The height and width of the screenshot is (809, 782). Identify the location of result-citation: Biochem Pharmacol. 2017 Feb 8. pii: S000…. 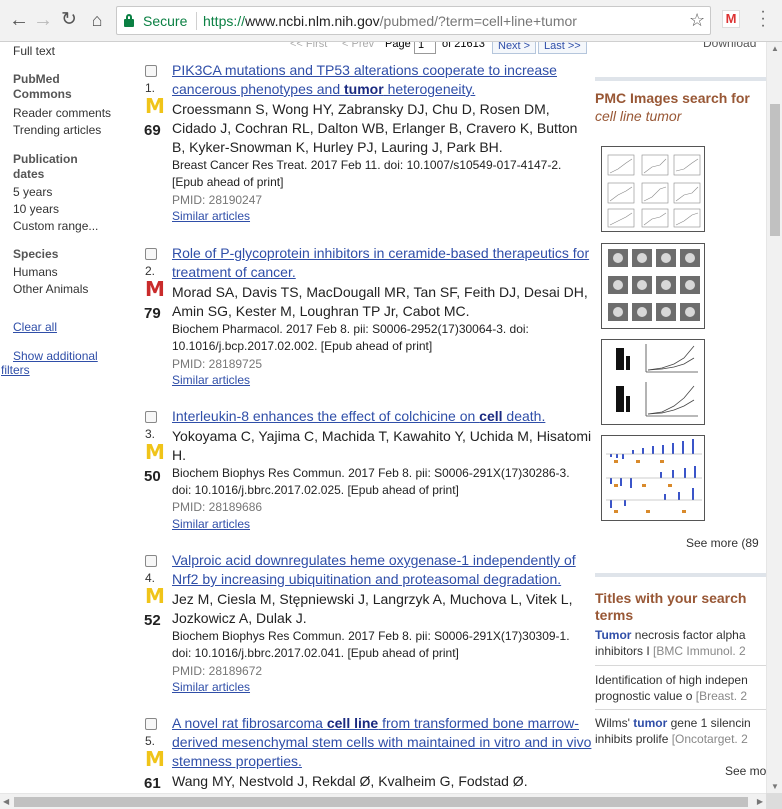
(350, 337).